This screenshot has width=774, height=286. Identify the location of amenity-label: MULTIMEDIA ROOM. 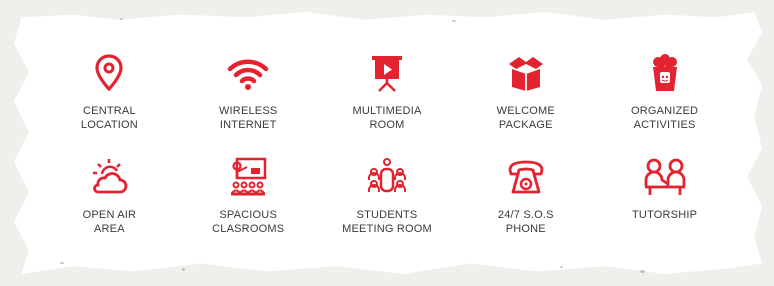
(387, 118).